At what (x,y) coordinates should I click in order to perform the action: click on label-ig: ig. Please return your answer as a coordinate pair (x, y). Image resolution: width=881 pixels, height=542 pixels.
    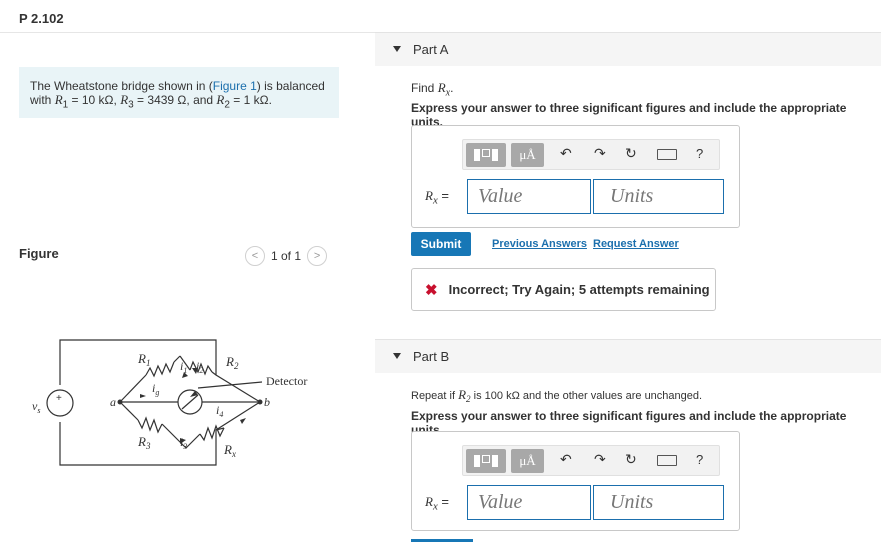
    Looking at the image, I should click on (155, 389).